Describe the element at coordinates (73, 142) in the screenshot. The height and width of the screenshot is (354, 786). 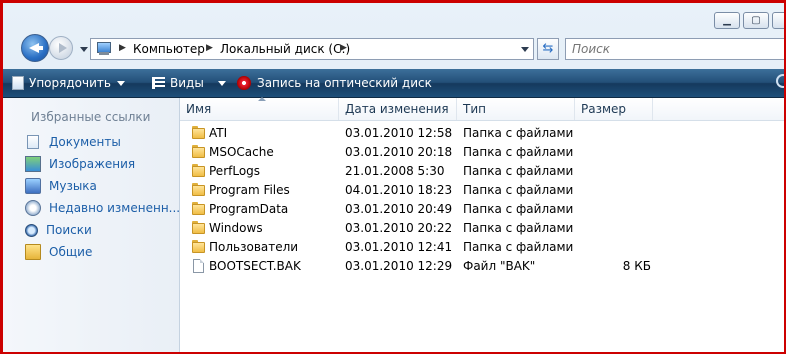
I see `nav-item-documents: Документы` at that location.